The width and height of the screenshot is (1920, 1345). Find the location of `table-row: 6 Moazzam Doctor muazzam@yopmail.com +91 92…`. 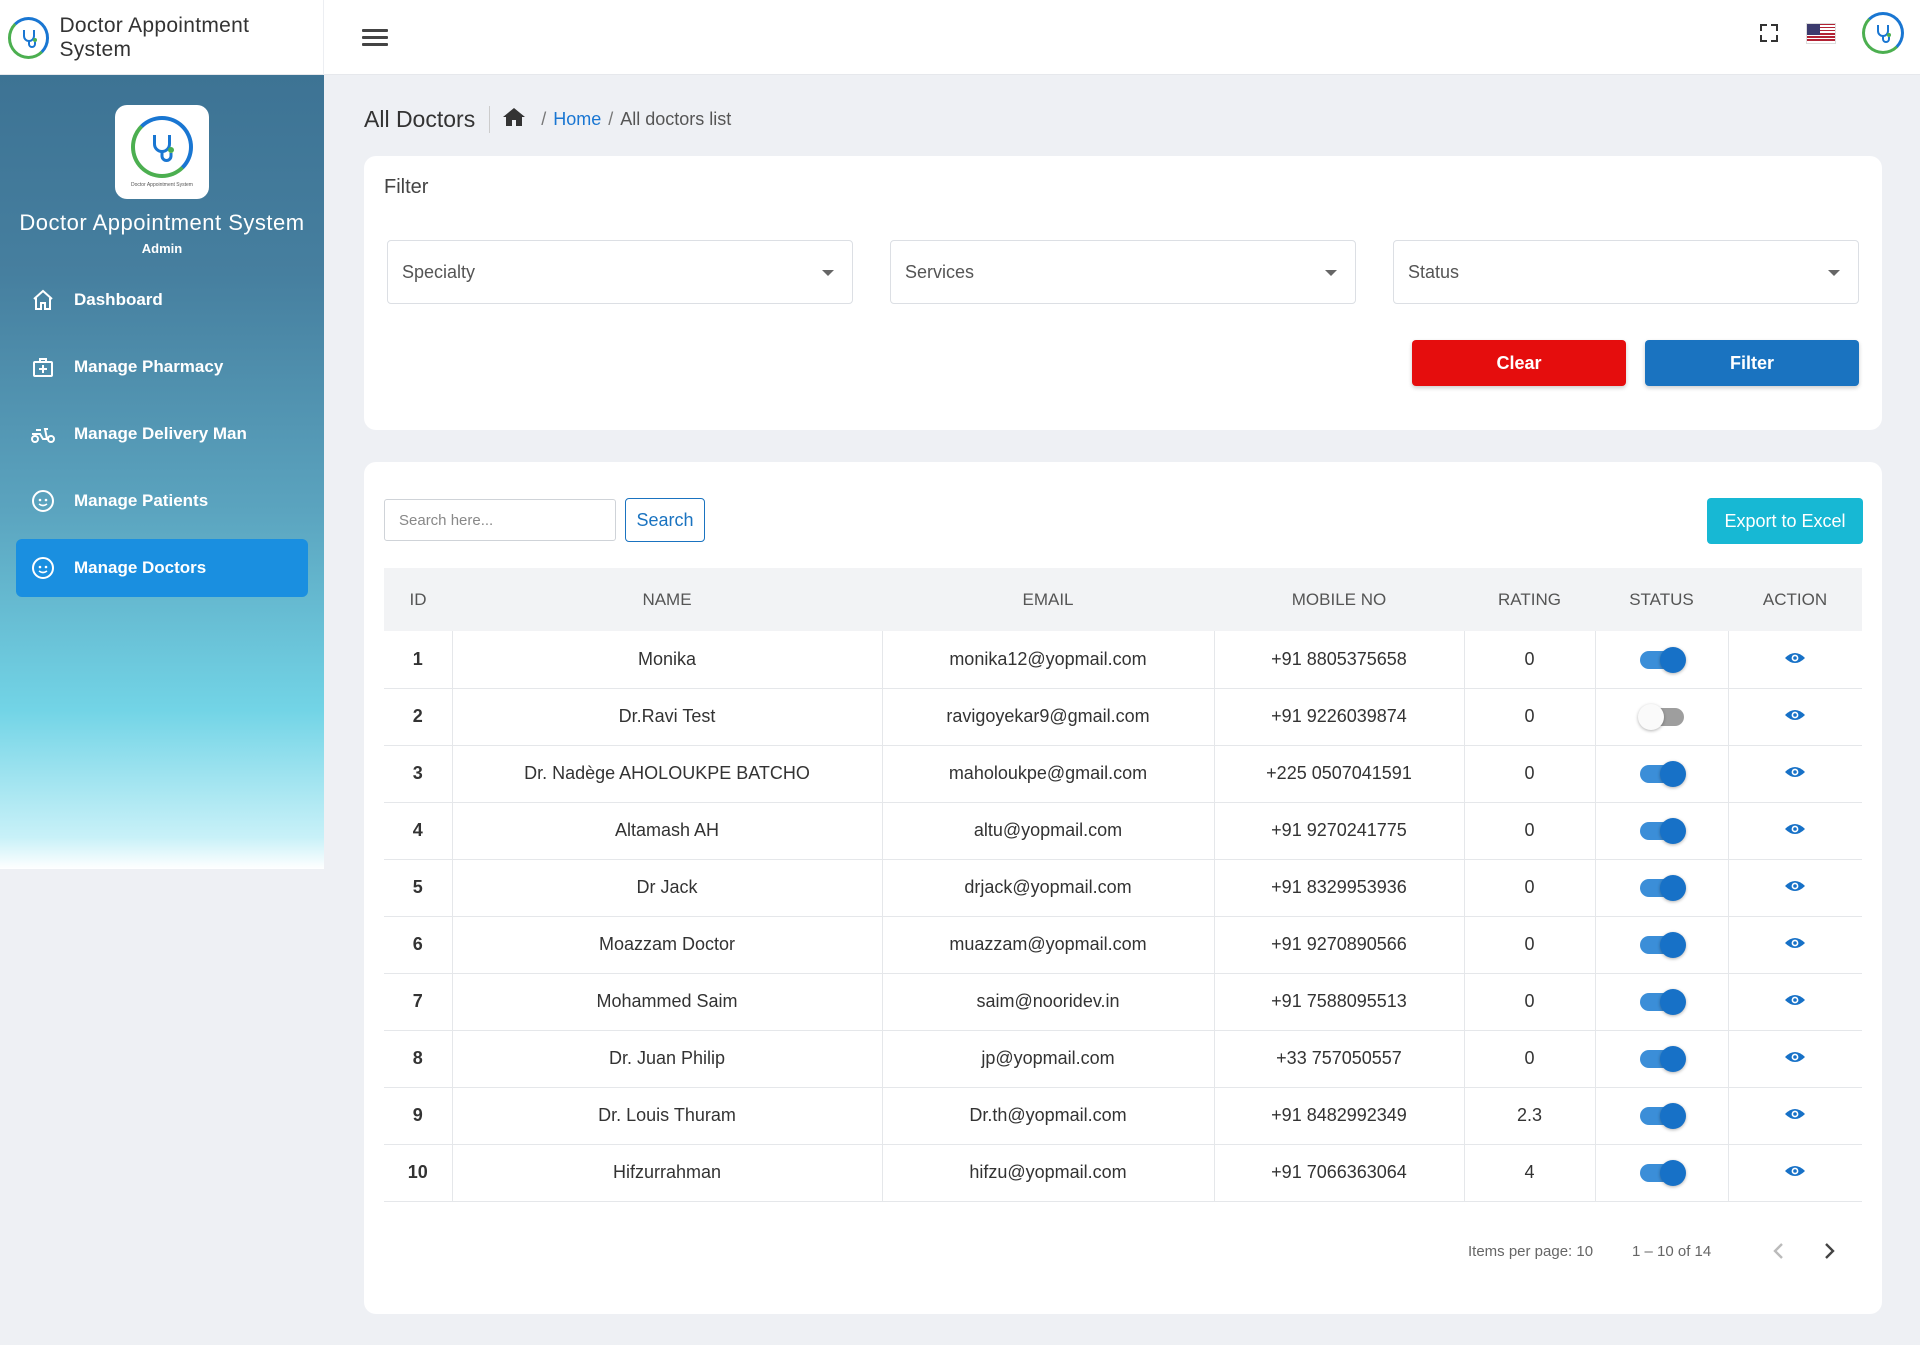

table-row: 6 Moazzam Doctor muazzam@yopmail.com +91 92… is located at coordinates (1123, 944).